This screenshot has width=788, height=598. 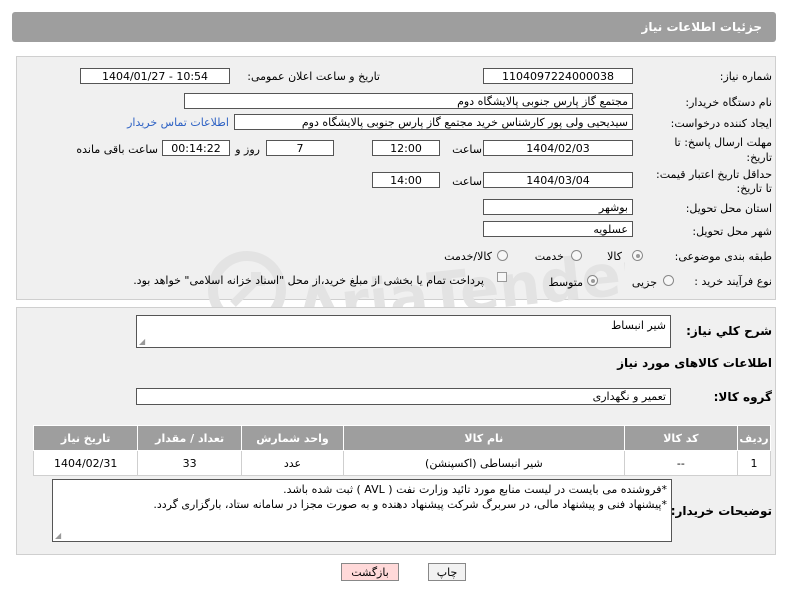 What do you see at coordinates (694, 363) in the screenshot?
I see `goods-section-title: اطلاعات کالاهای مورد نیاز` at bounding box center [694, 363].